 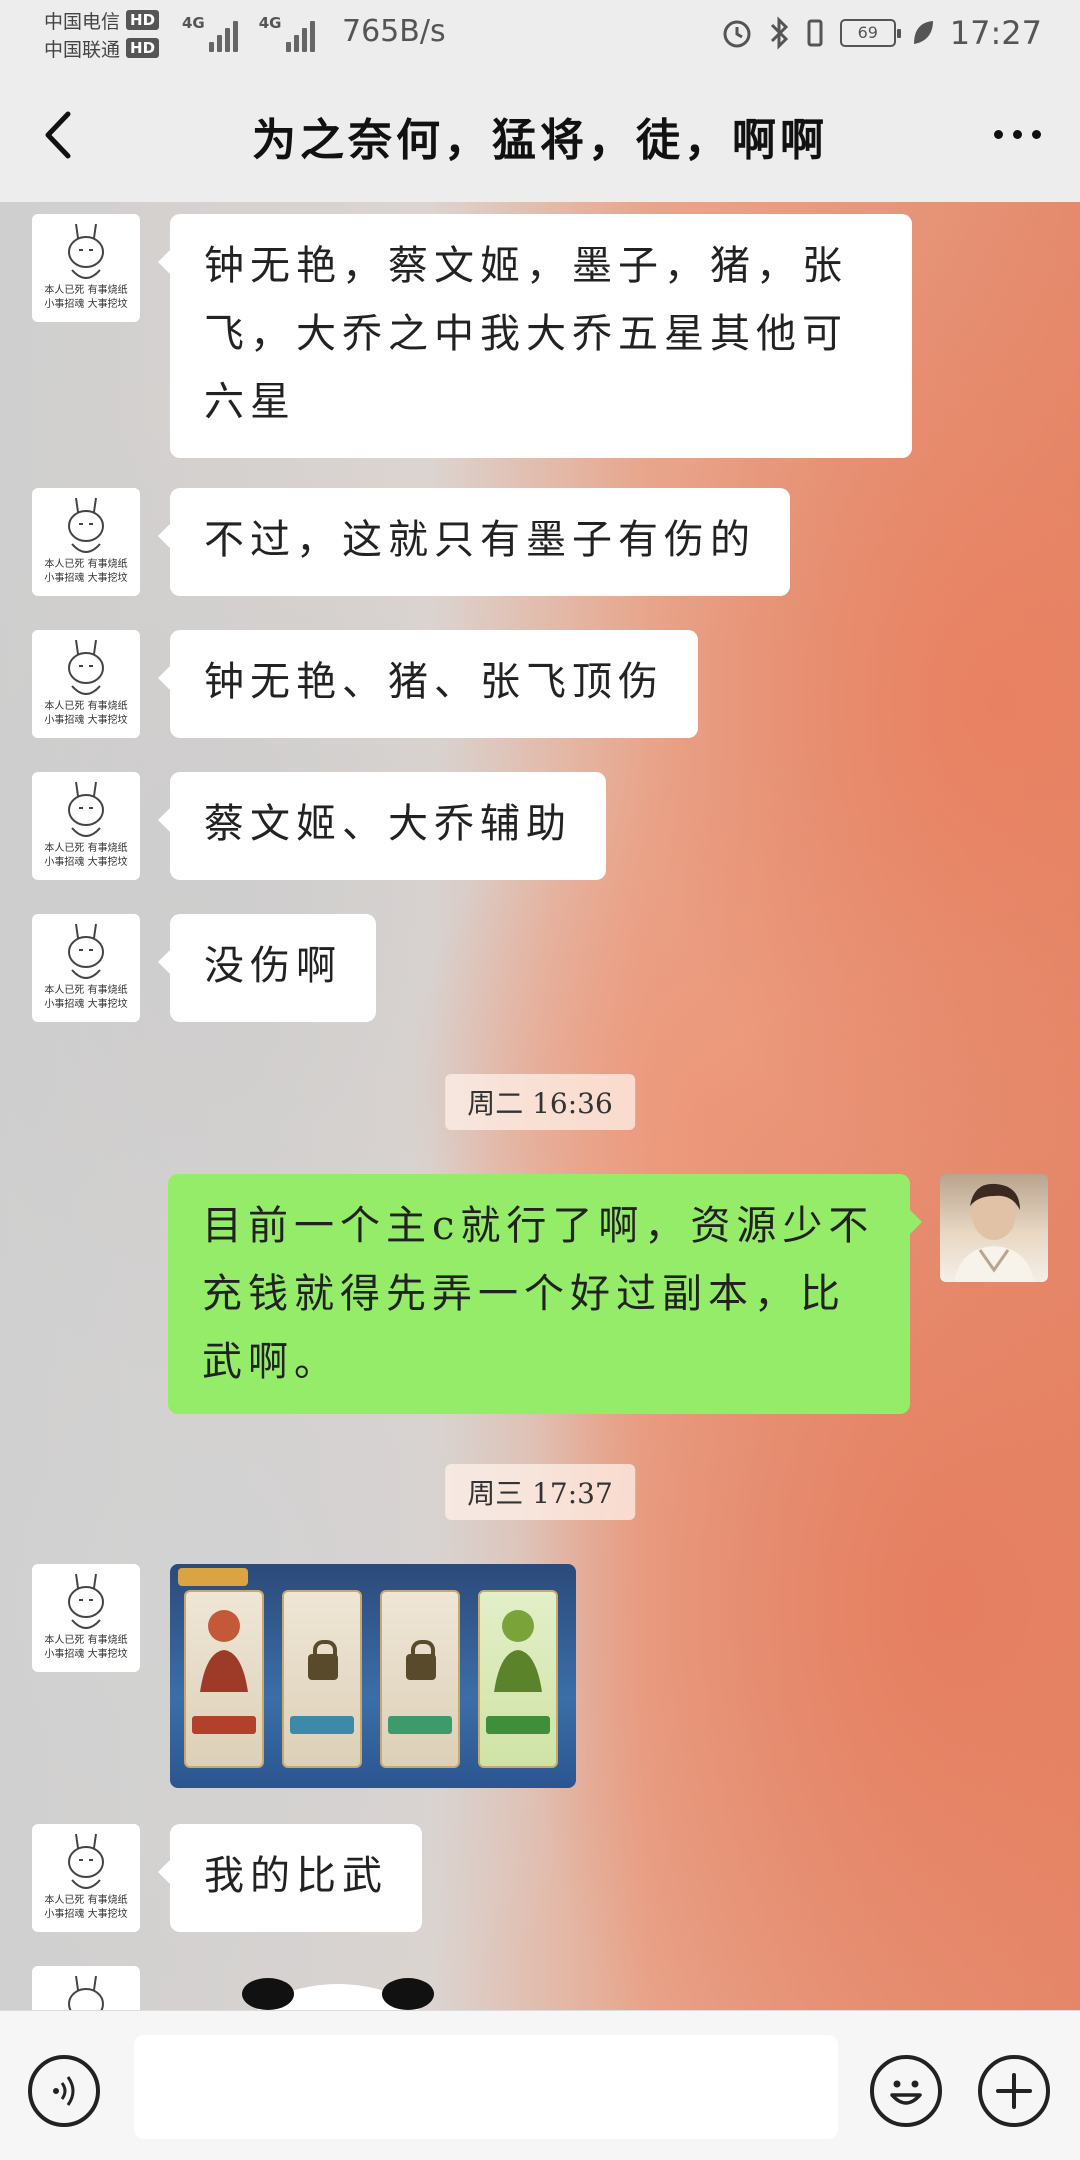 I want to click on avatar-self, so click(x=994, y=1228).